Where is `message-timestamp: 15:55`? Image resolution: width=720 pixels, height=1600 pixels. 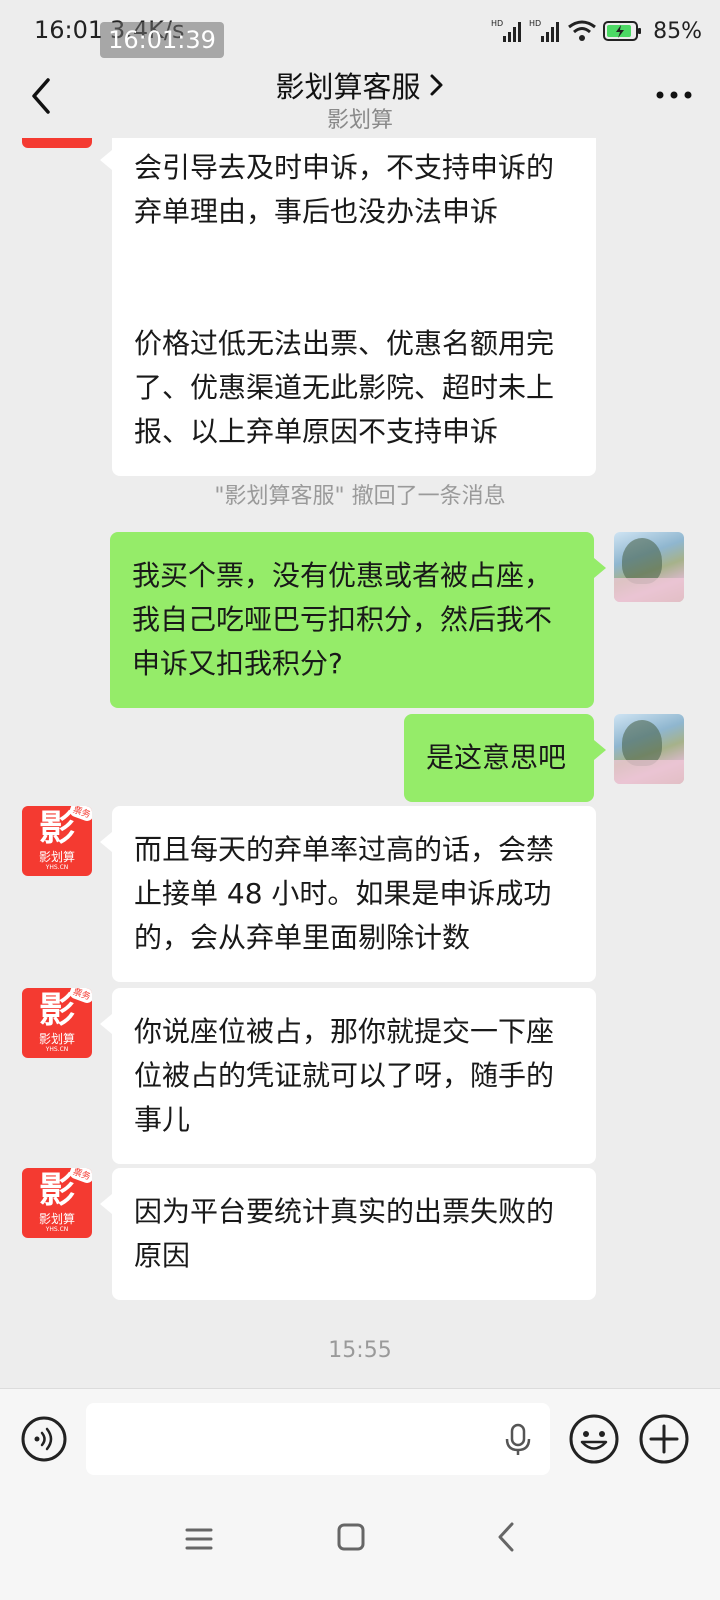
message-timestamp: 15:55 is located at coordinates (360, 1350).